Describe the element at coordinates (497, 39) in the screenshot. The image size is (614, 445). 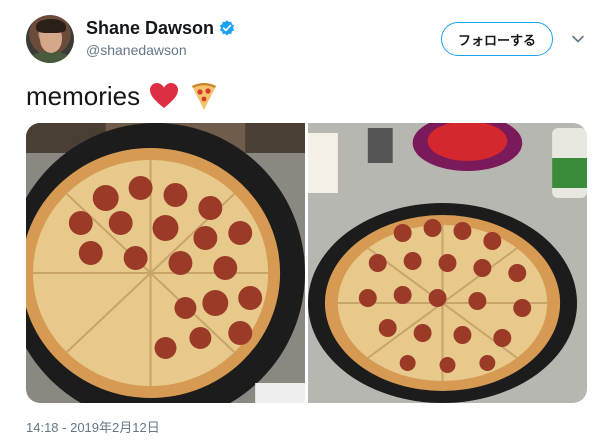
I see `follow-button: フォローする` at that location.